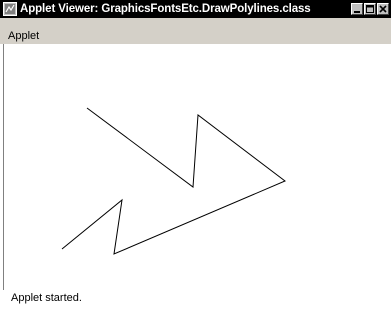  I want to click on applet-viewer-icon, so click(10, 9).